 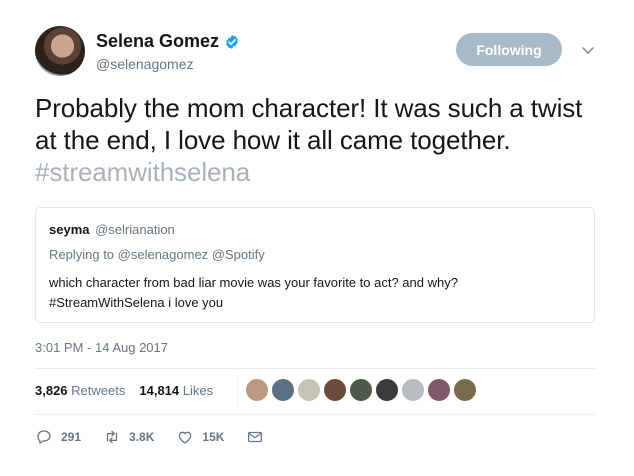 I want to click on replying-to: Replying to @selenagomez @Spotify, so click(x=157, y=254).